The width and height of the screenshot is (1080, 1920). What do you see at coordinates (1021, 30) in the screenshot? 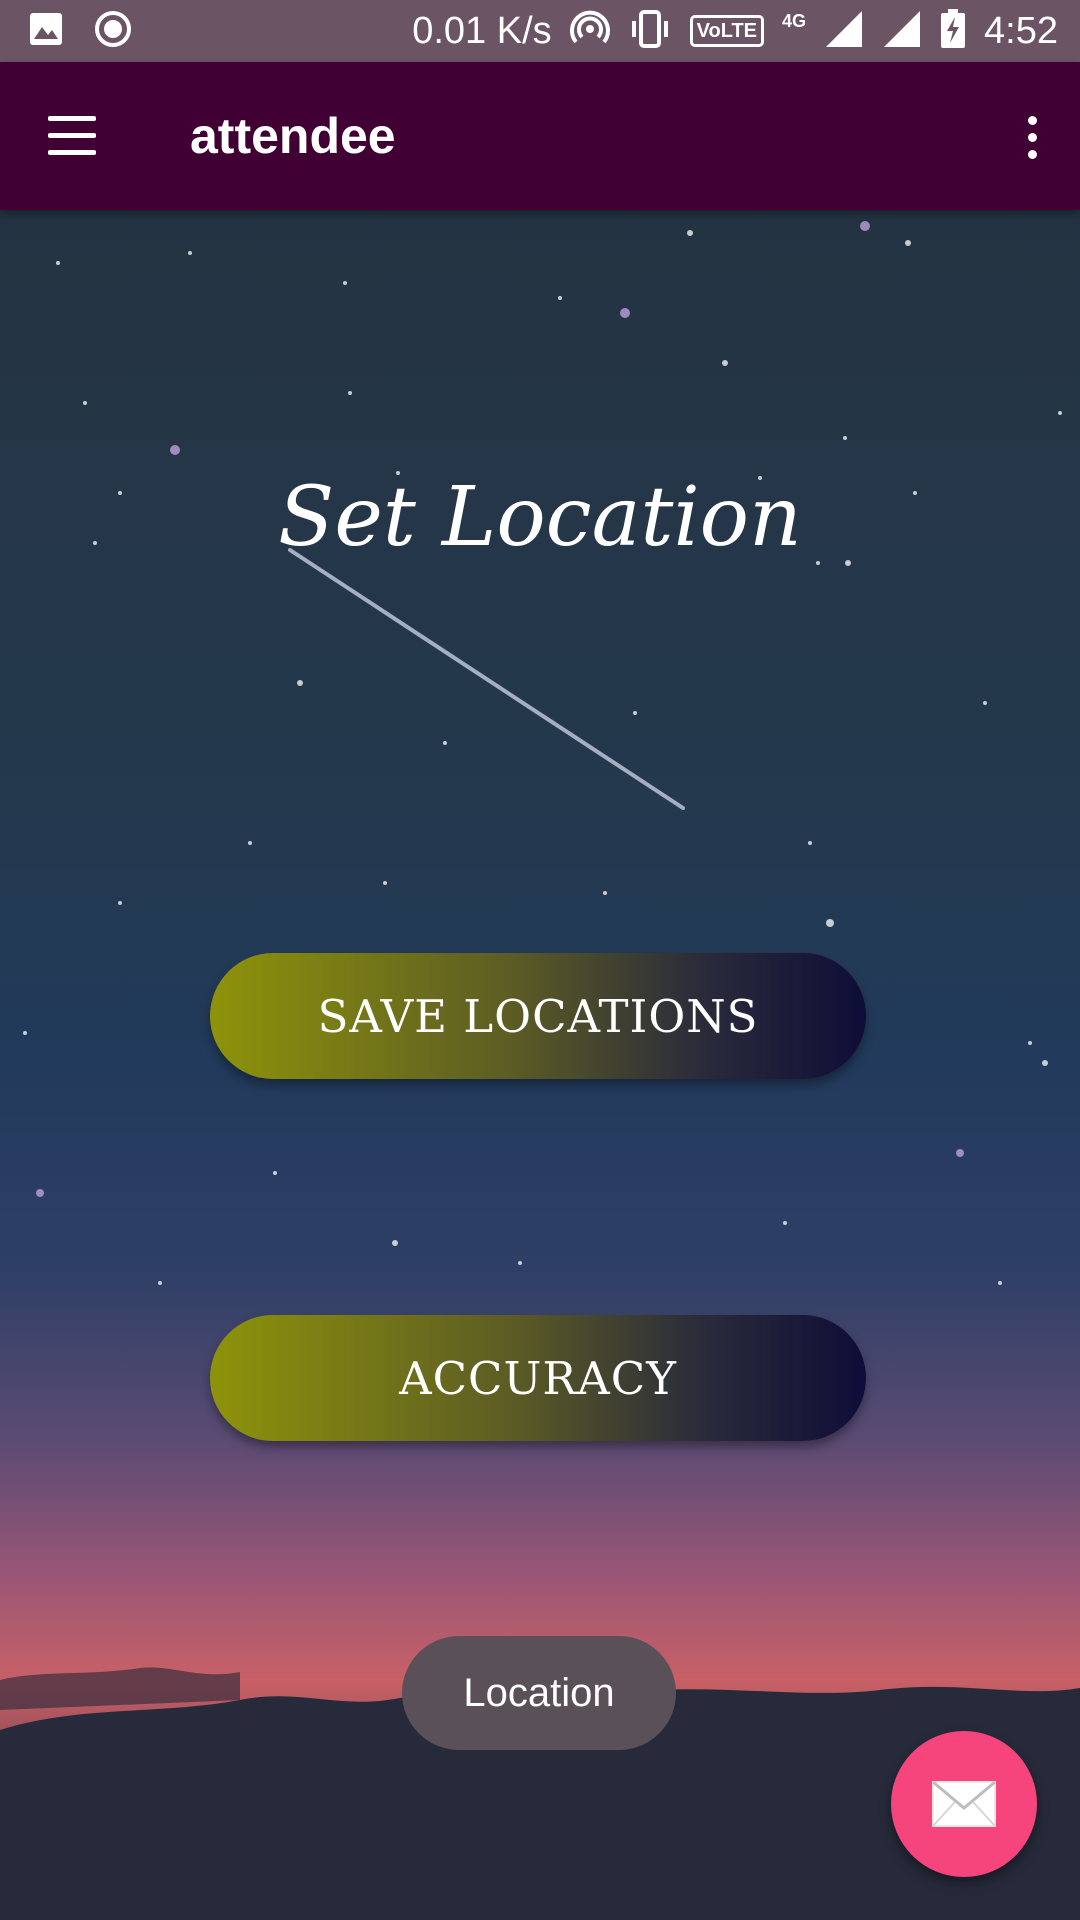
I see `clock: 4:52` at bounding box center [1021, 30].